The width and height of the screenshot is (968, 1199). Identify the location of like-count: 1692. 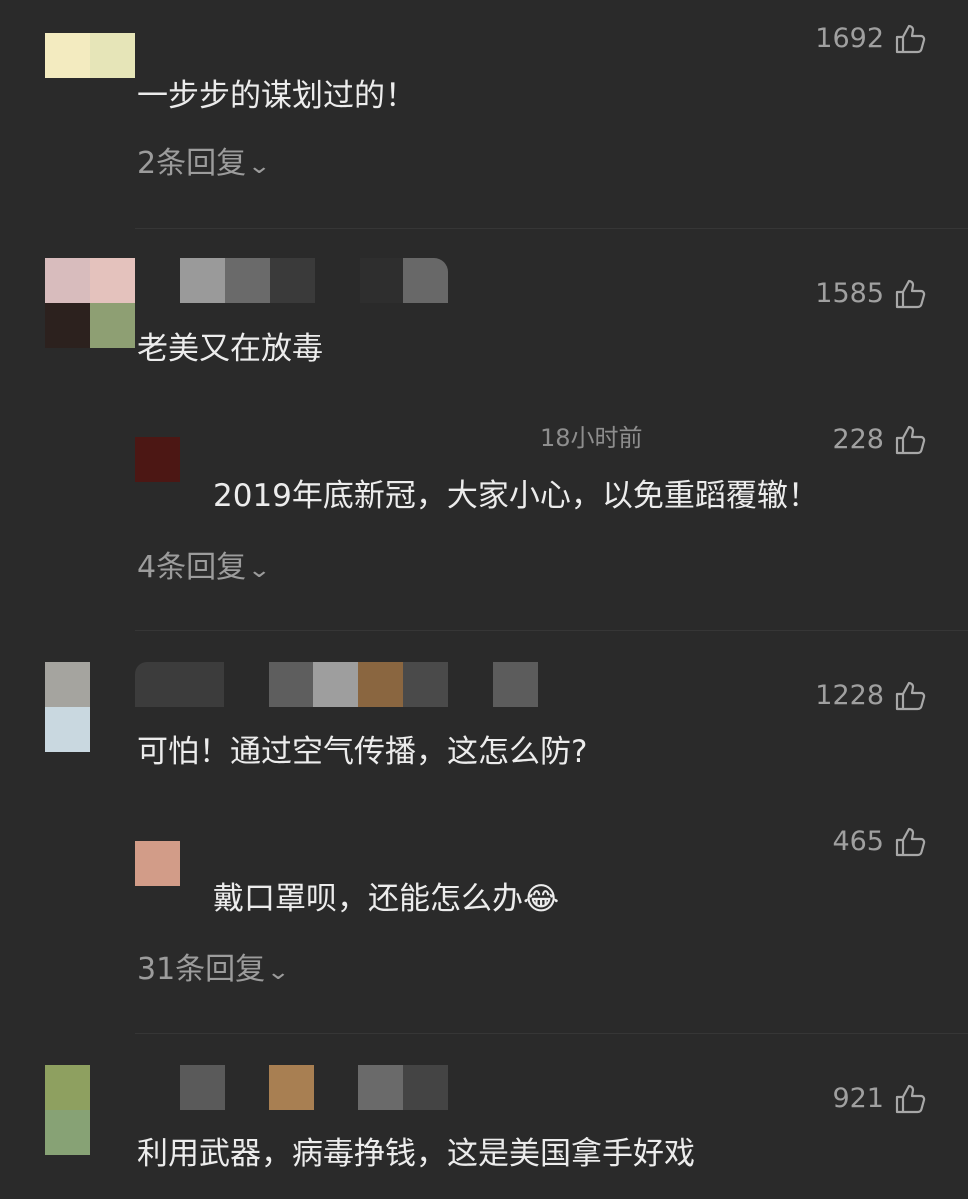
(849, 38).